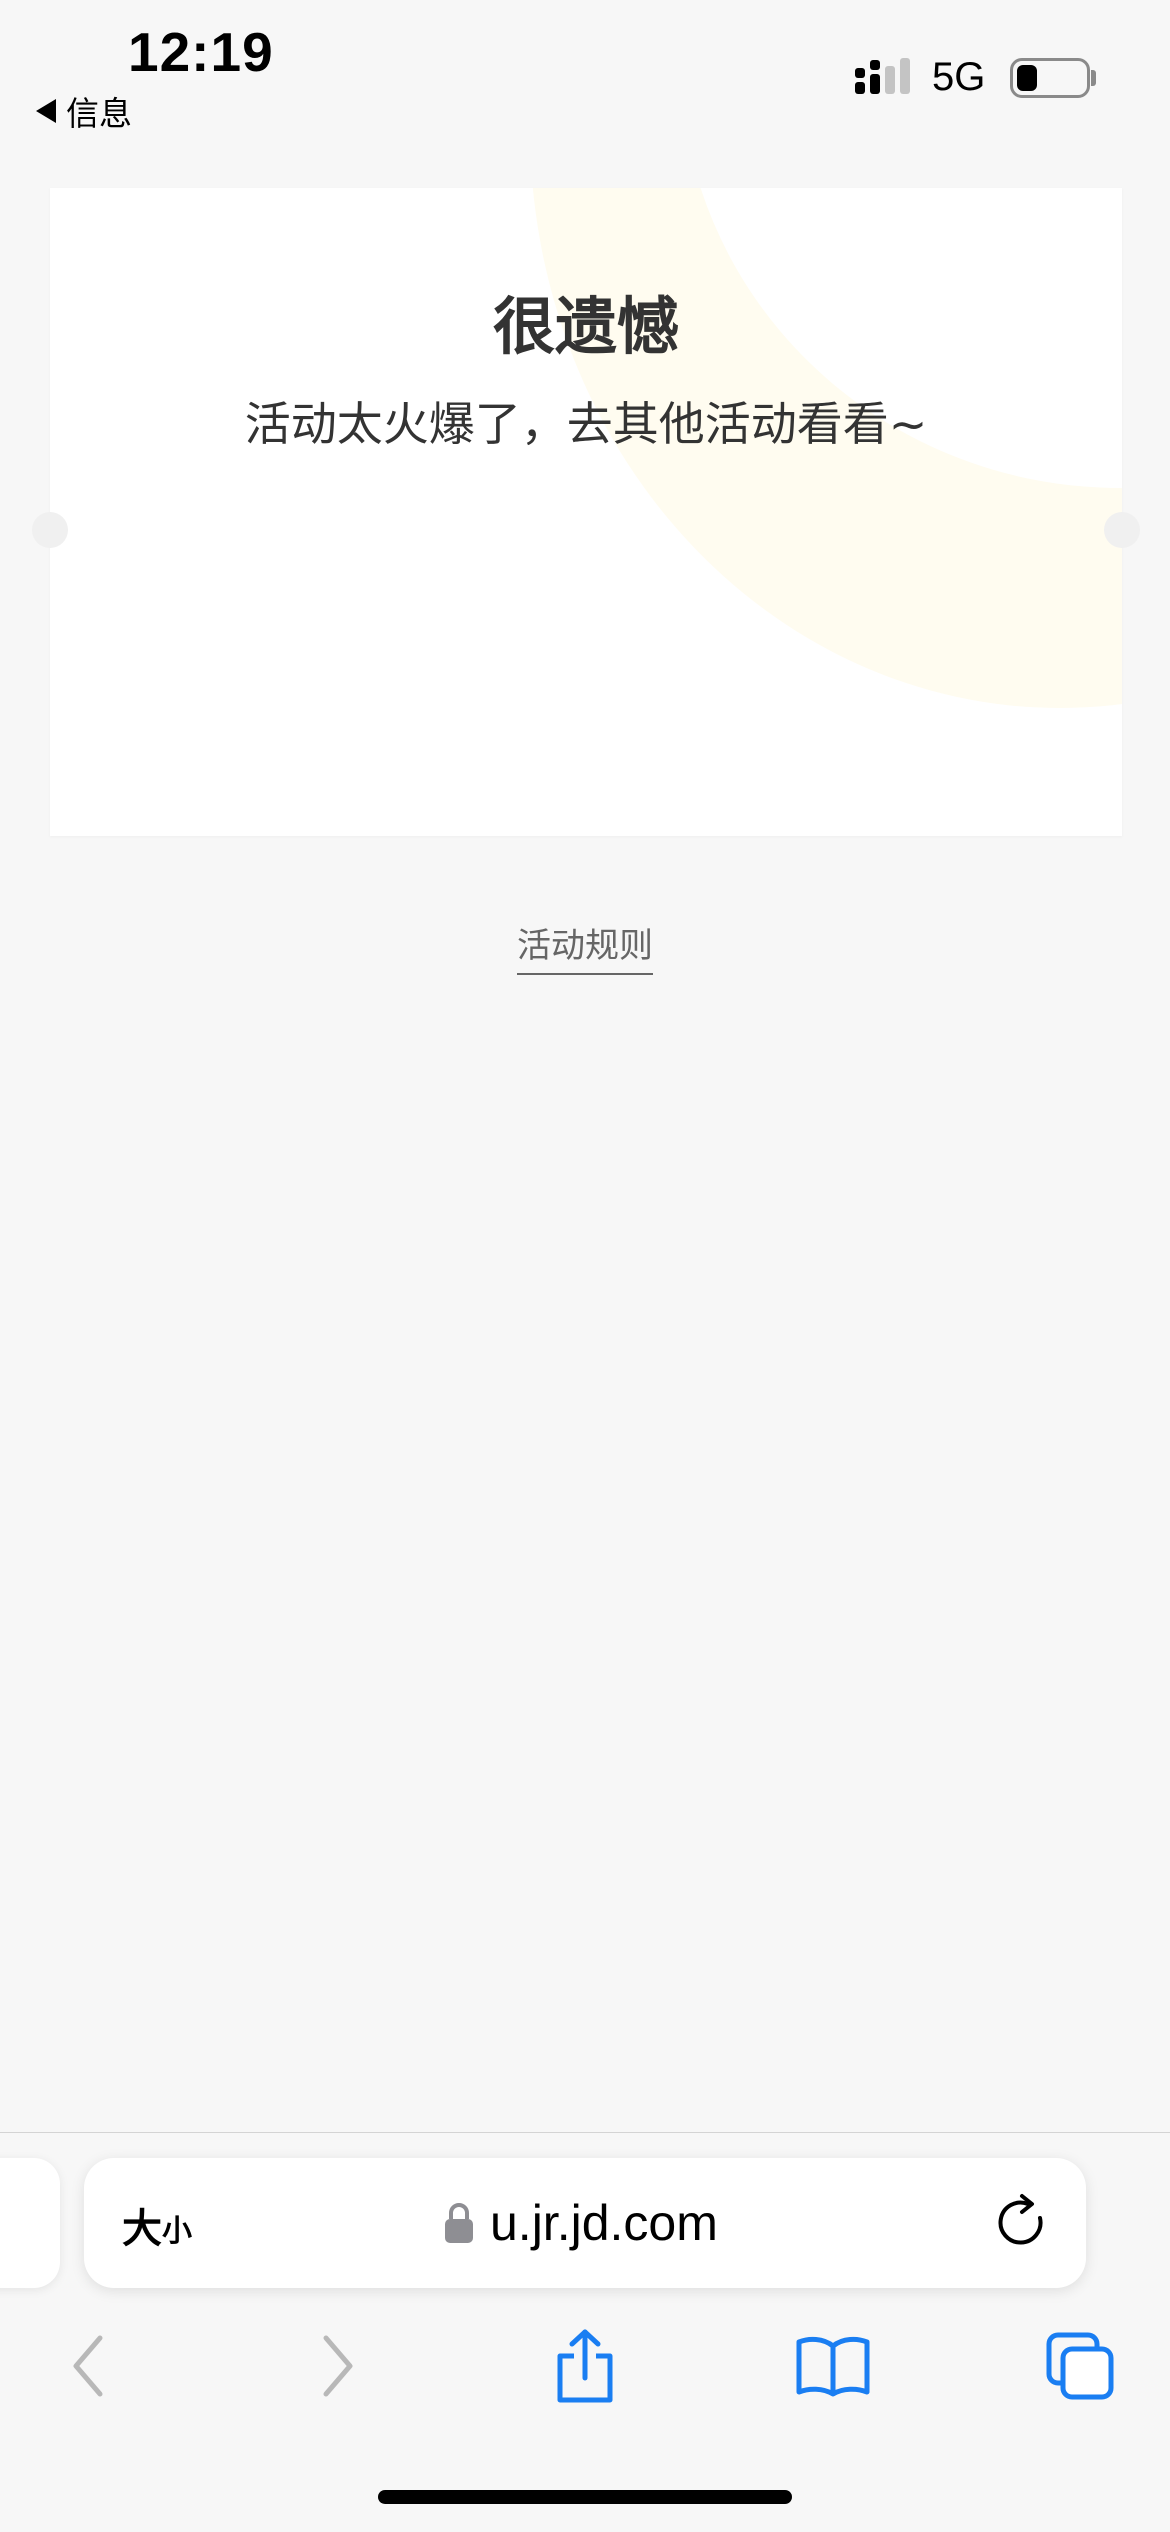  I want to click on url-field: u.jr.jd.com, so click(581, 2223).